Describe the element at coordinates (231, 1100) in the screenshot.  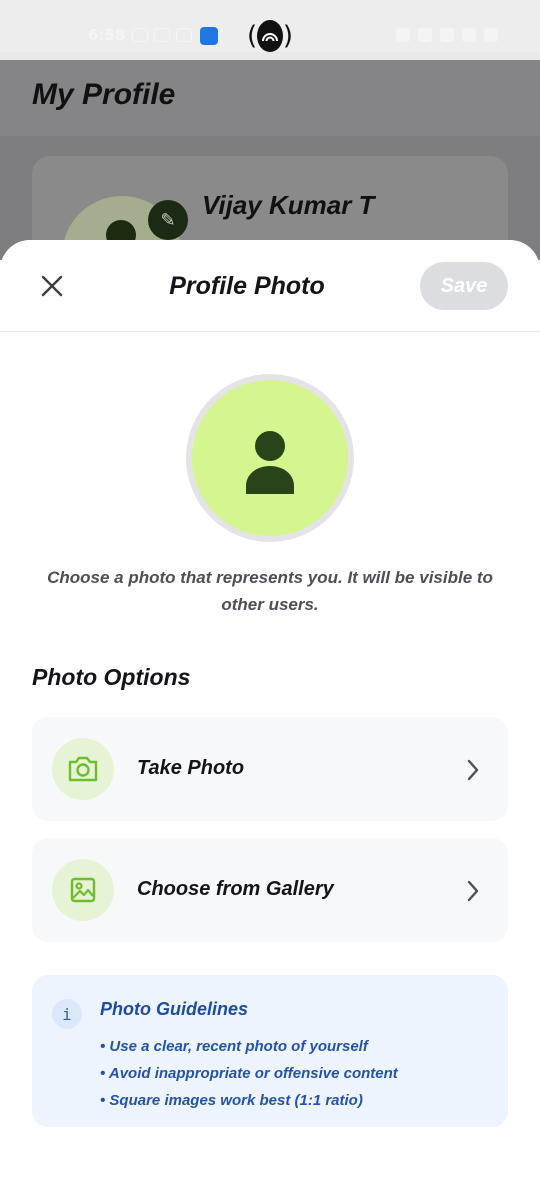
I see `guideline-item: • Square images work best (1:1 ratio)` at that location.